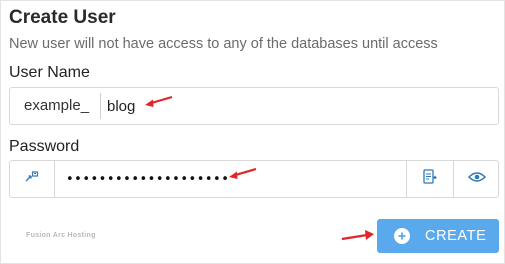 Image resolution: width=505 pixels, height=264 pixels. I want to click on generate-password-button, so click(32, 179).